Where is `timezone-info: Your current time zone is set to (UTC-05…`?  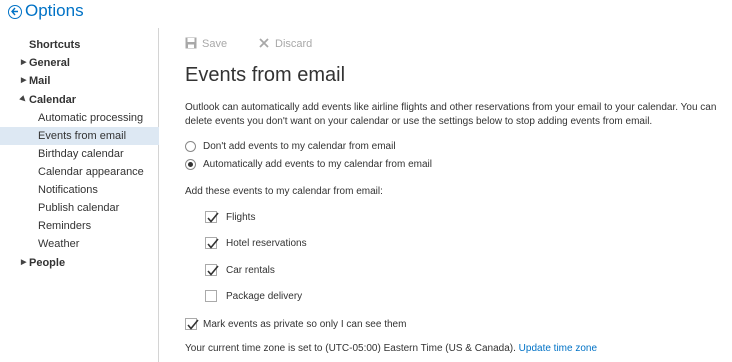 timezone-info: Your current time zone is set to (UTC-05… is located at coordinates (391, 348).